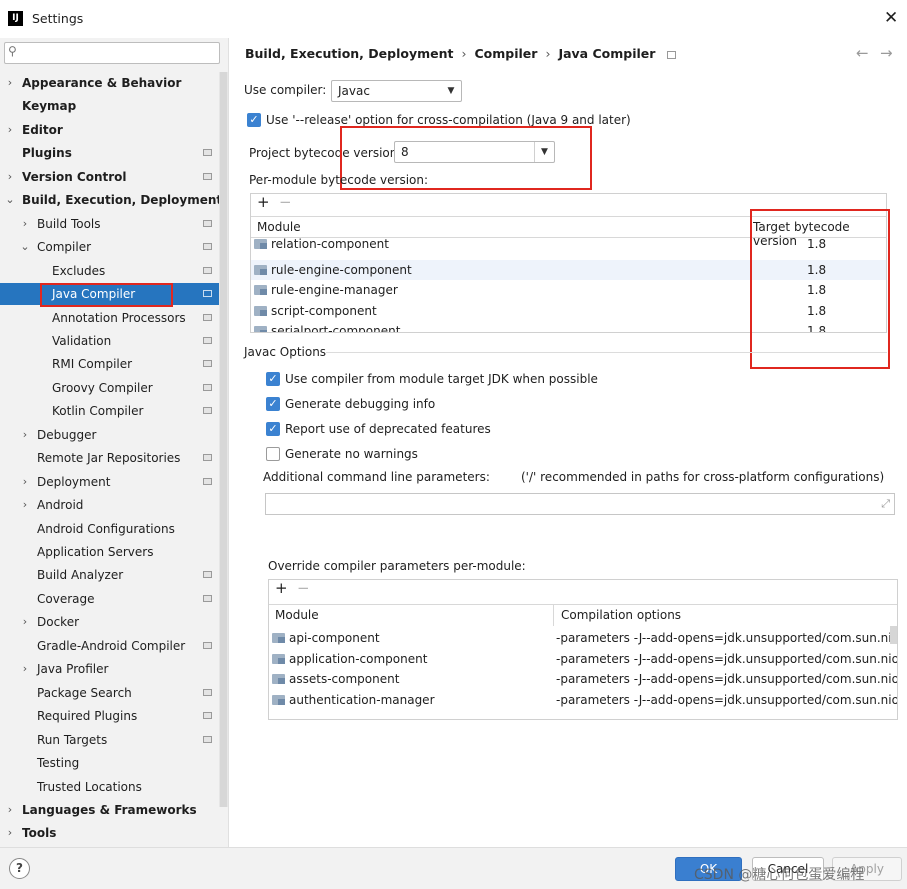 The width and height of the screenshot is (907, 889). What do you see at coordinates (553, 615) in the screenshot?
I see `column-divider` at bounding box center [553, 615].